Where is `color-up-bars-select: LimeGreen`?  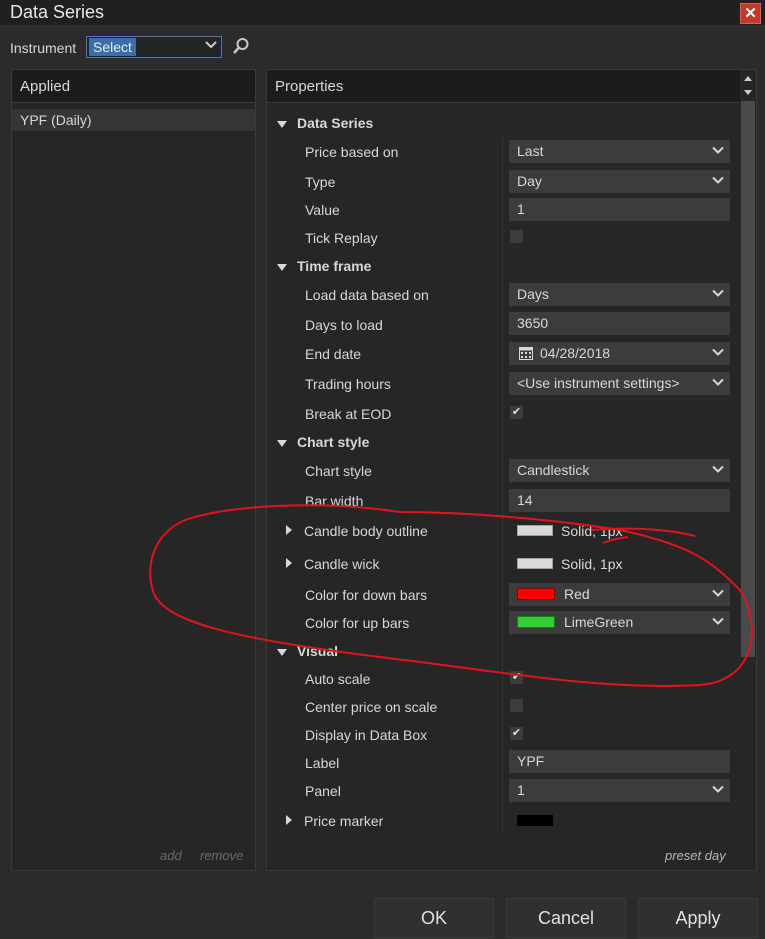
color-up-bars-select: LimeGreen is located at coordinates (619, 622).